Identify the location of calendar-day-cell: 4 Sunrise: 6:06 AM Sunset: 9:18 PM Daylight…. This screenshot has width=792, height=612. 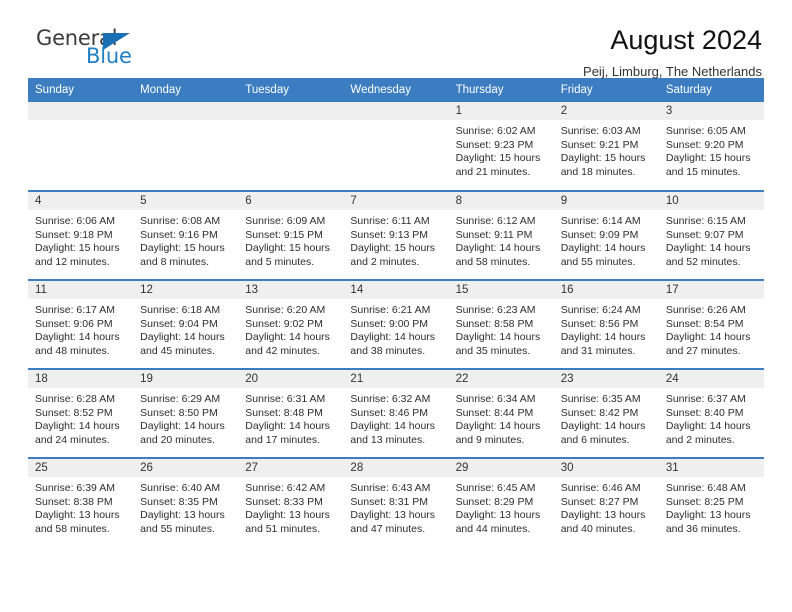
(81, 235).